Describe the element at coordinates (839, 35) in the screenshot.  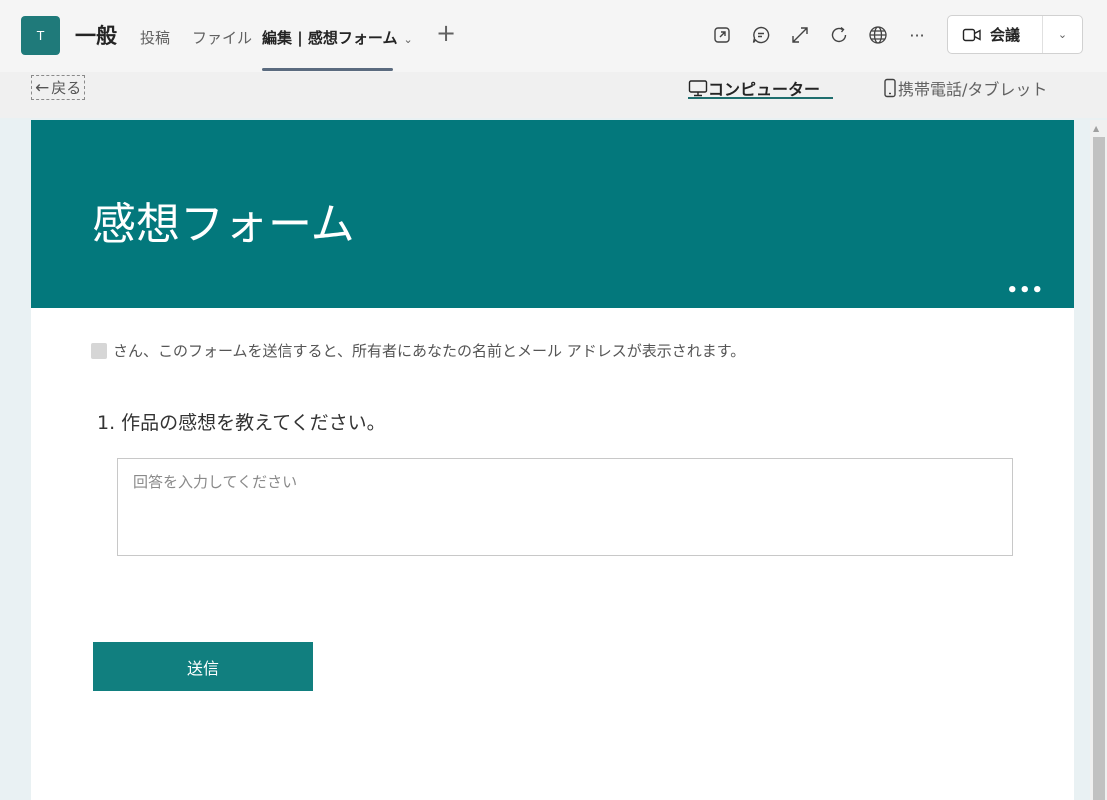
I see `refresh-icon` at that location.